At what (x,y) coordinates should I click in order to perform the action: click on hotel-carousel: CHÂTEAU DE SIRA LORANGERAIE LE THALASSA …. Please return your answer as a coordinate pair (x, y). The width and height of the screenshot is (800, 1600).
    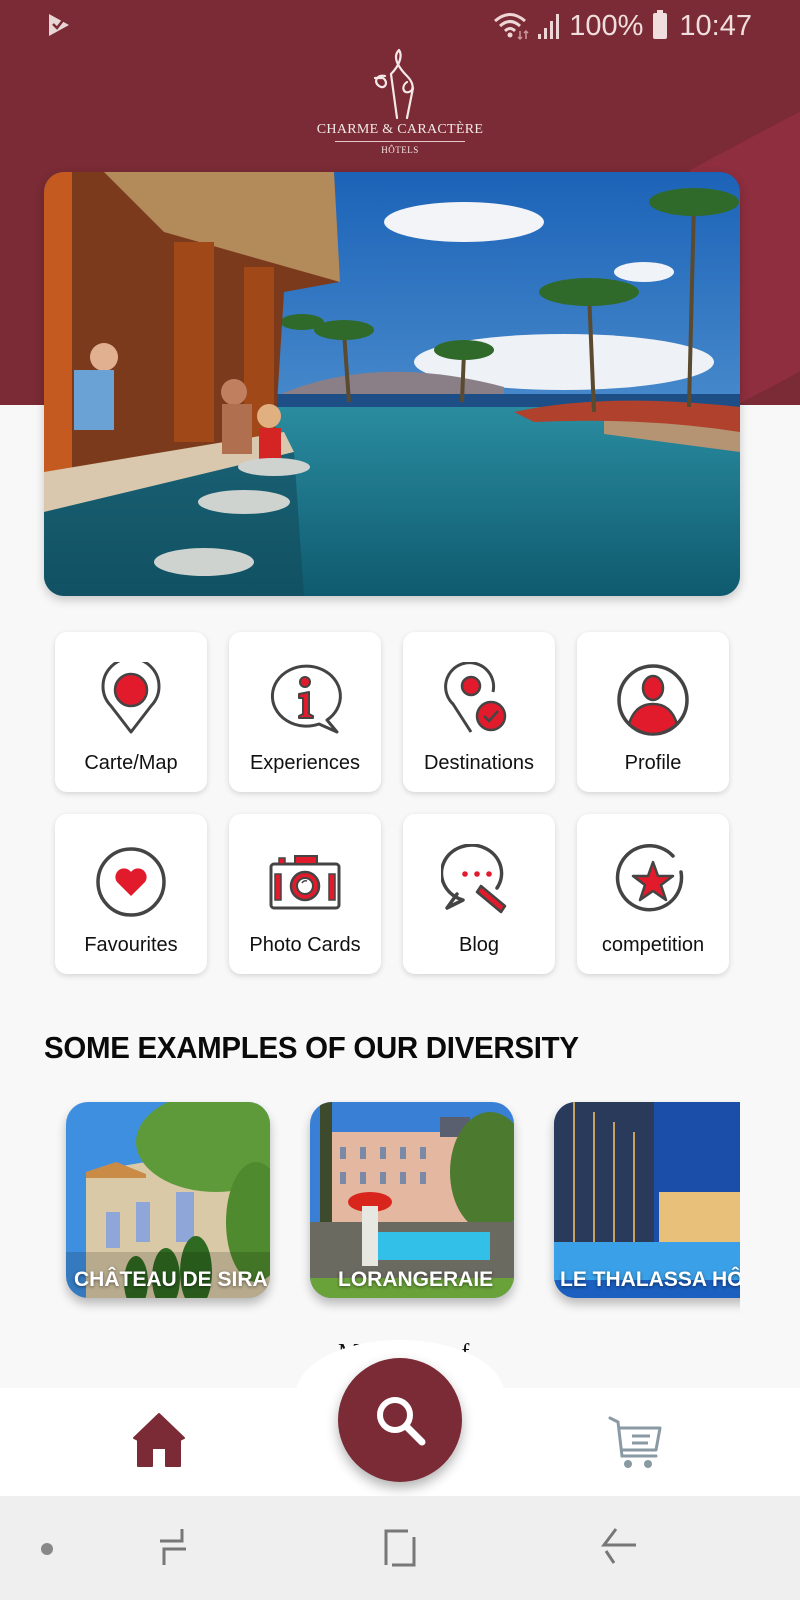
    Looking at the image, I should click on (370, 1210).